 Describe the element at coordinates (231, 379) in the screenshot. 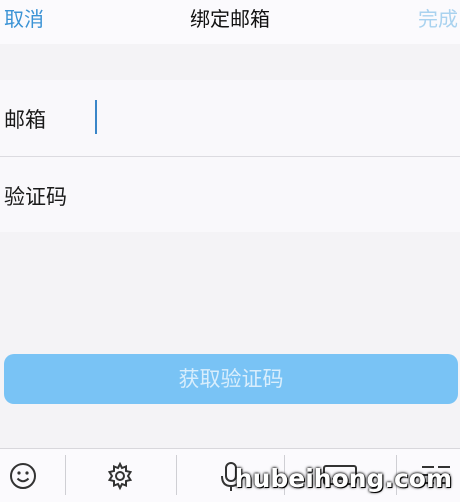

I see `get-verification-code-button: 获取验证码` at that location.